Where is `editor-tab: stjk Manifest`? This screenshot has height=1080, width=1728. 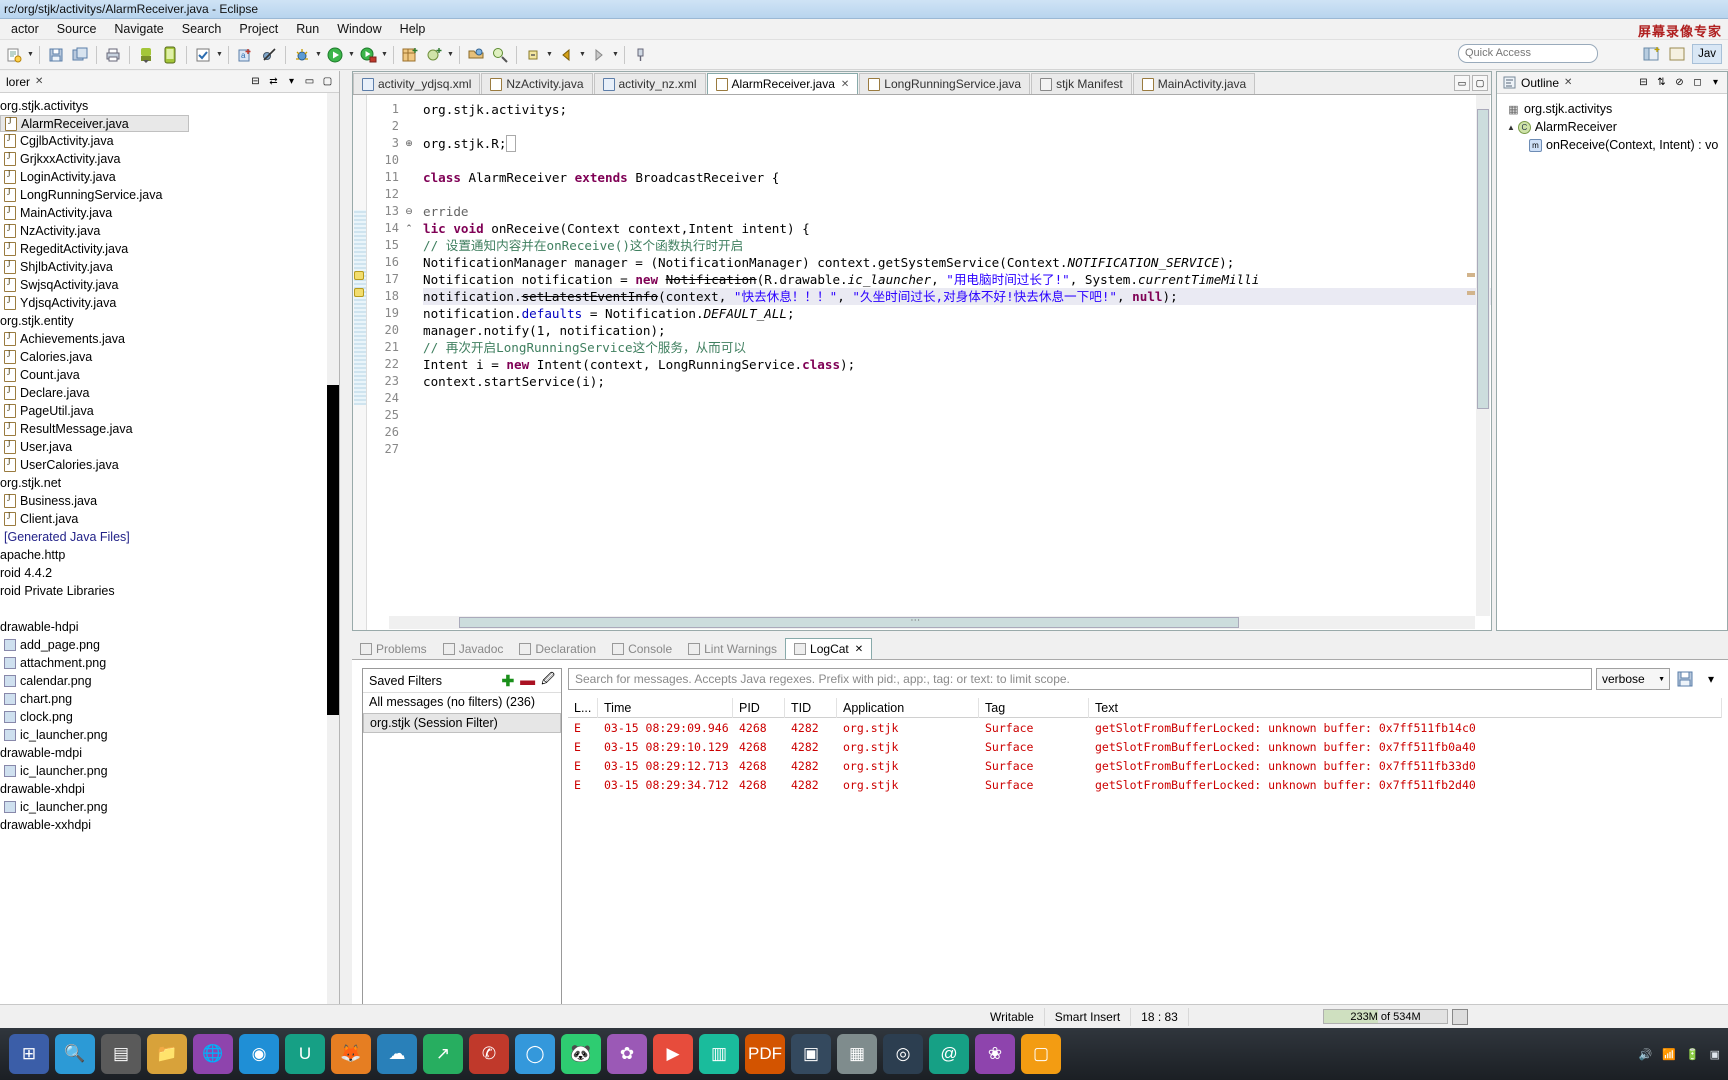 editor-tab: stjk Manifest is located at coordinates (1081, 83).